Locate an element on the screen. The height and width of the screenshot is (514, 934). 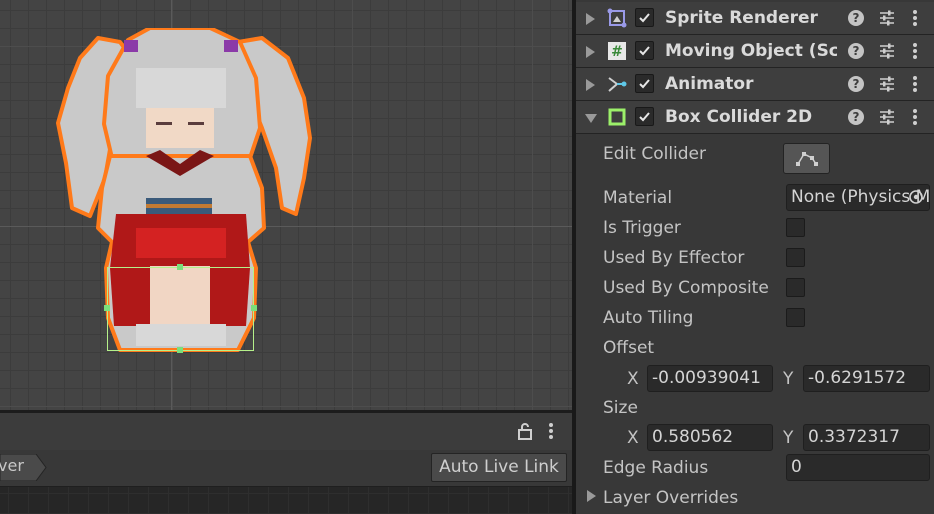
size-y-field: 0.3372317 is located at coordinates (866, 437).